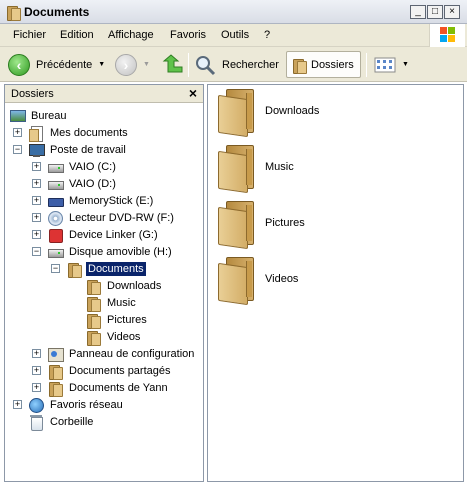  I want to click on tree-item: Disque amovible (H:), so click(110, 251).